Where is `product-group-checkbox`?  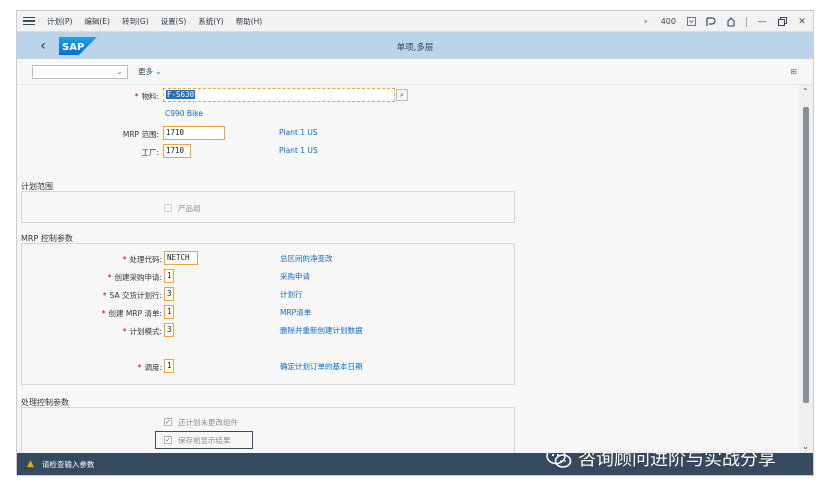
product-group-checkbox is located at coordinates (168, 208).